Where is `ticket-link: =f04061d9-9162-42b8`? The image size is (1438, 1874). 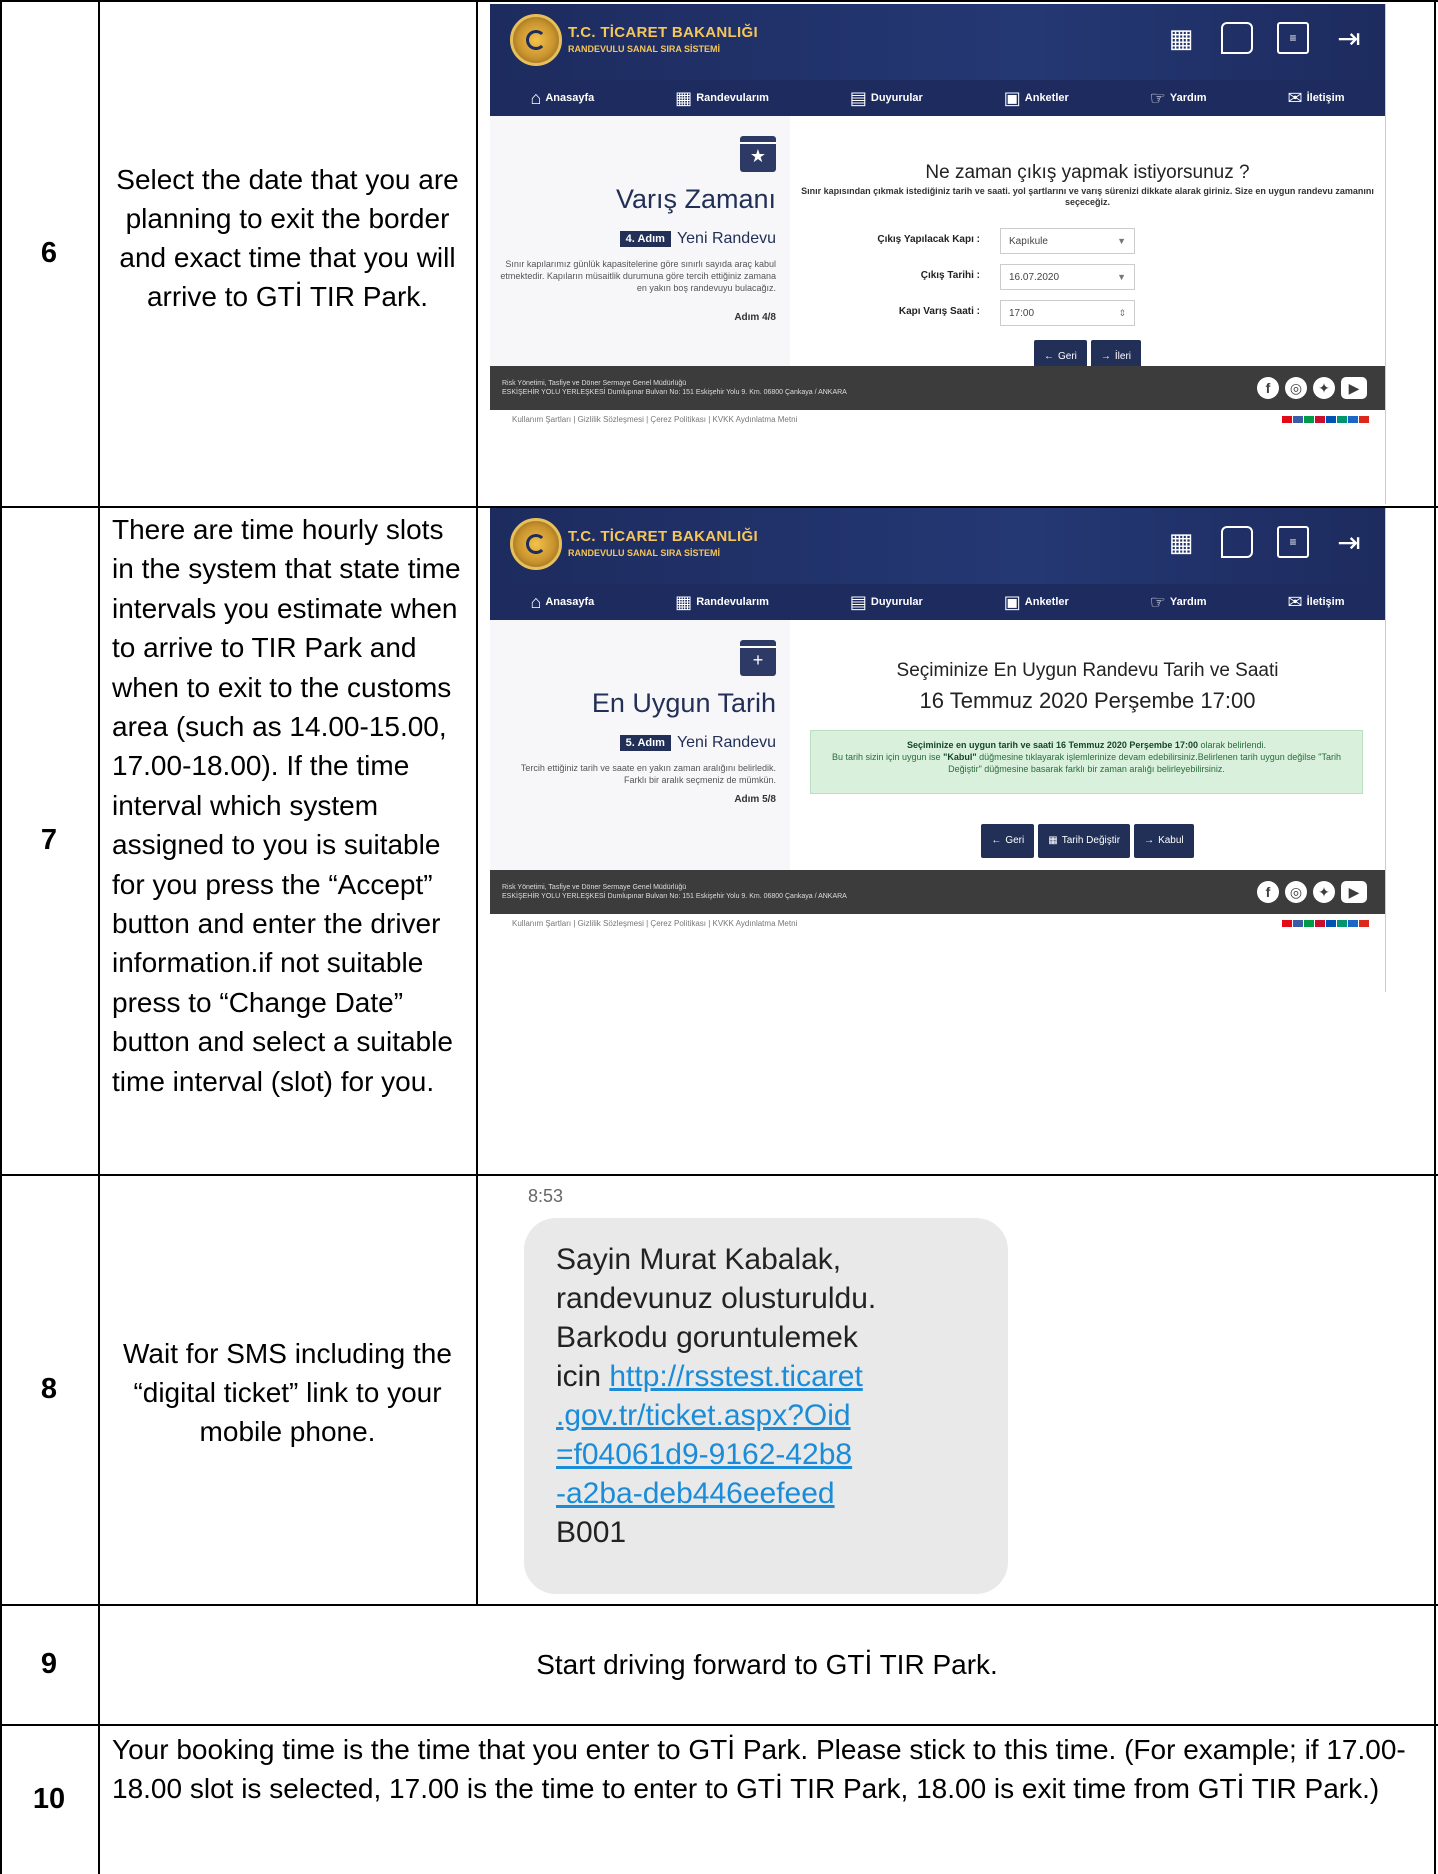
ticket-link: =f04061d9-9162-42b8 is located at coordinates (766, 1454).